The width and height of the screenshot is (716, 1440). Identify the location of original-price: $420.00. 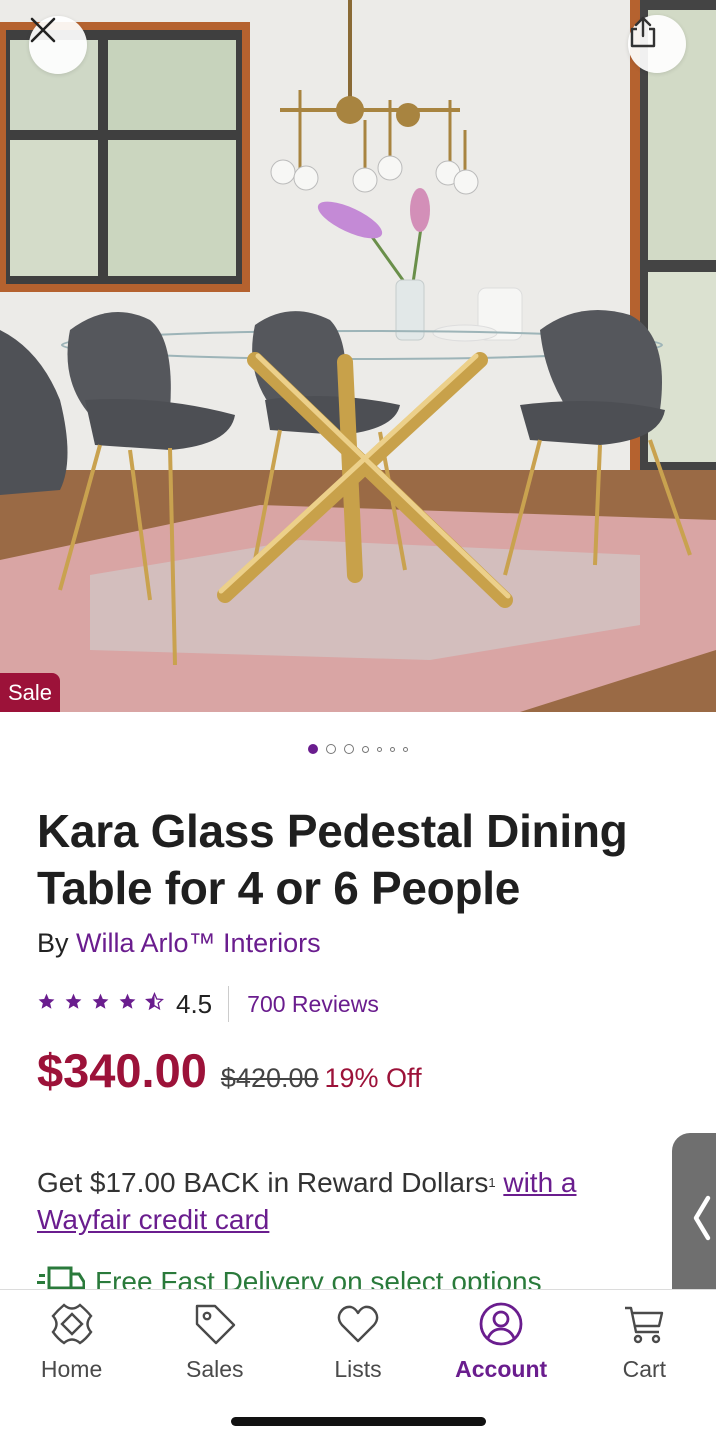
(269, 1078).